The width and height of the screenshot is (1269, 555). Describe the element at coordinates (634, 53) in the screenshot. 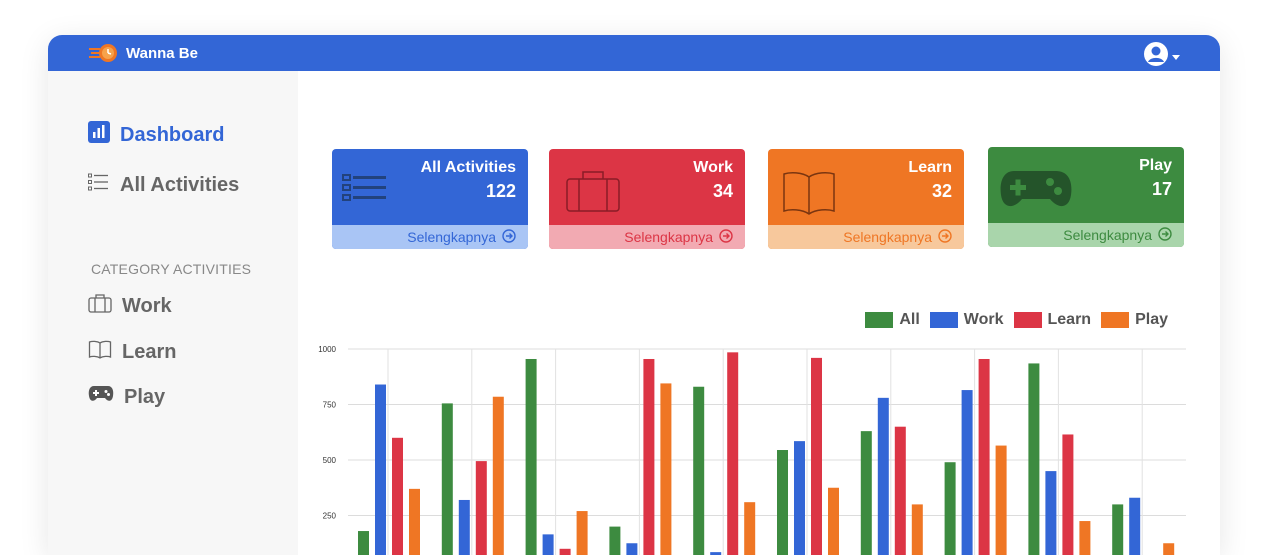

I see `top-navbar: Wanna Be` at that location.